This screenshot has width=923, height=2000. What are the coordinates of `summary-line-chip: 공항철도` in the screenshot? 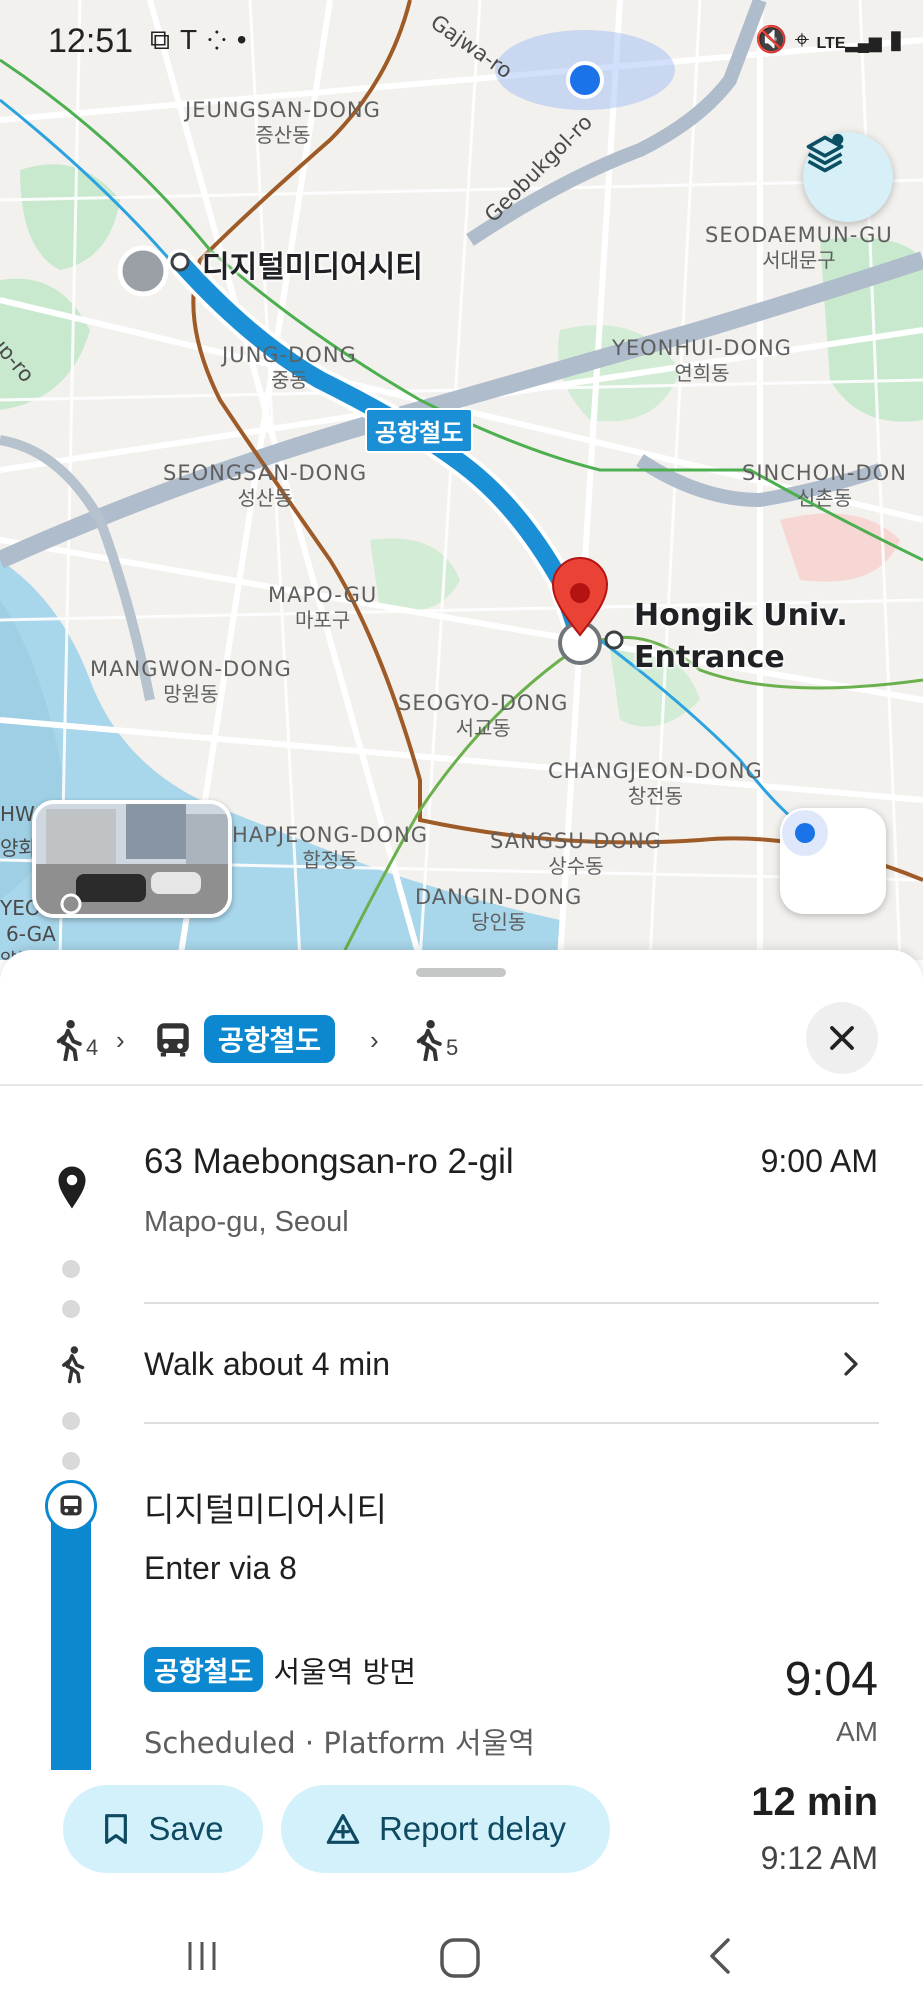 It's located at (270, 1039).